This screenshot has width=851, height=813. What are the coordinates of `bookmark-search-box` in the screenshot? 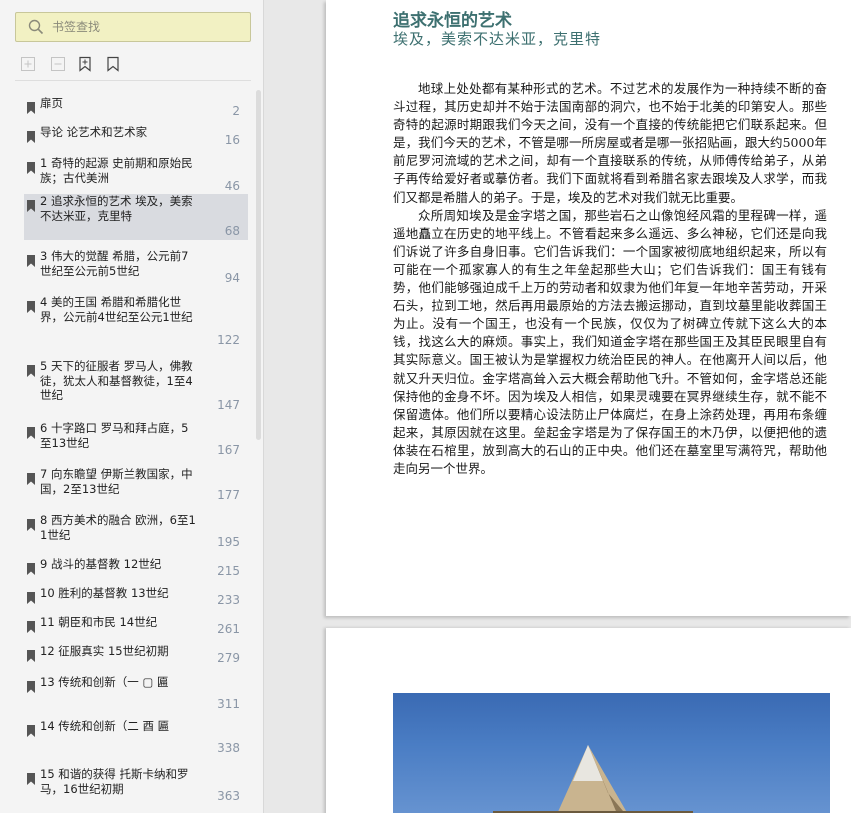 It's located at (133, 27).